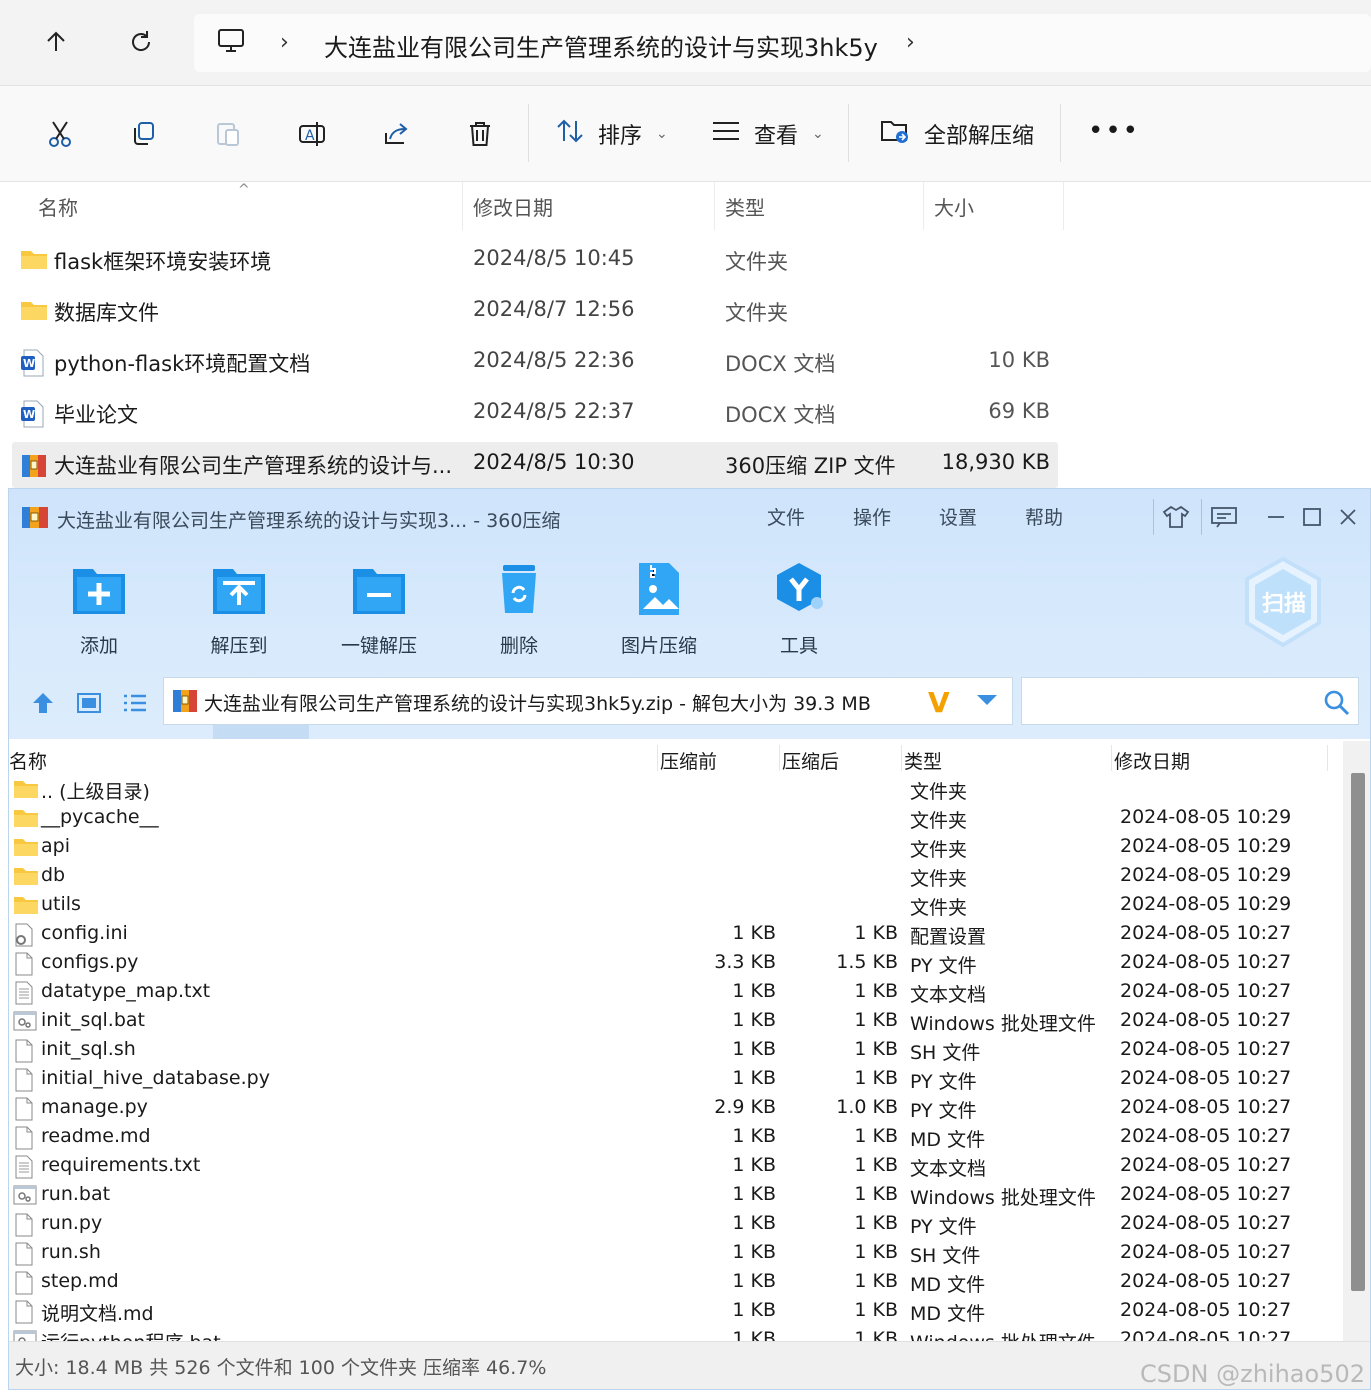  Describe the element at coordinates (535, 312) in the screenshot. I see `file-row: 数据库文件 2024/8/7 12:56 文件夹` at that location.